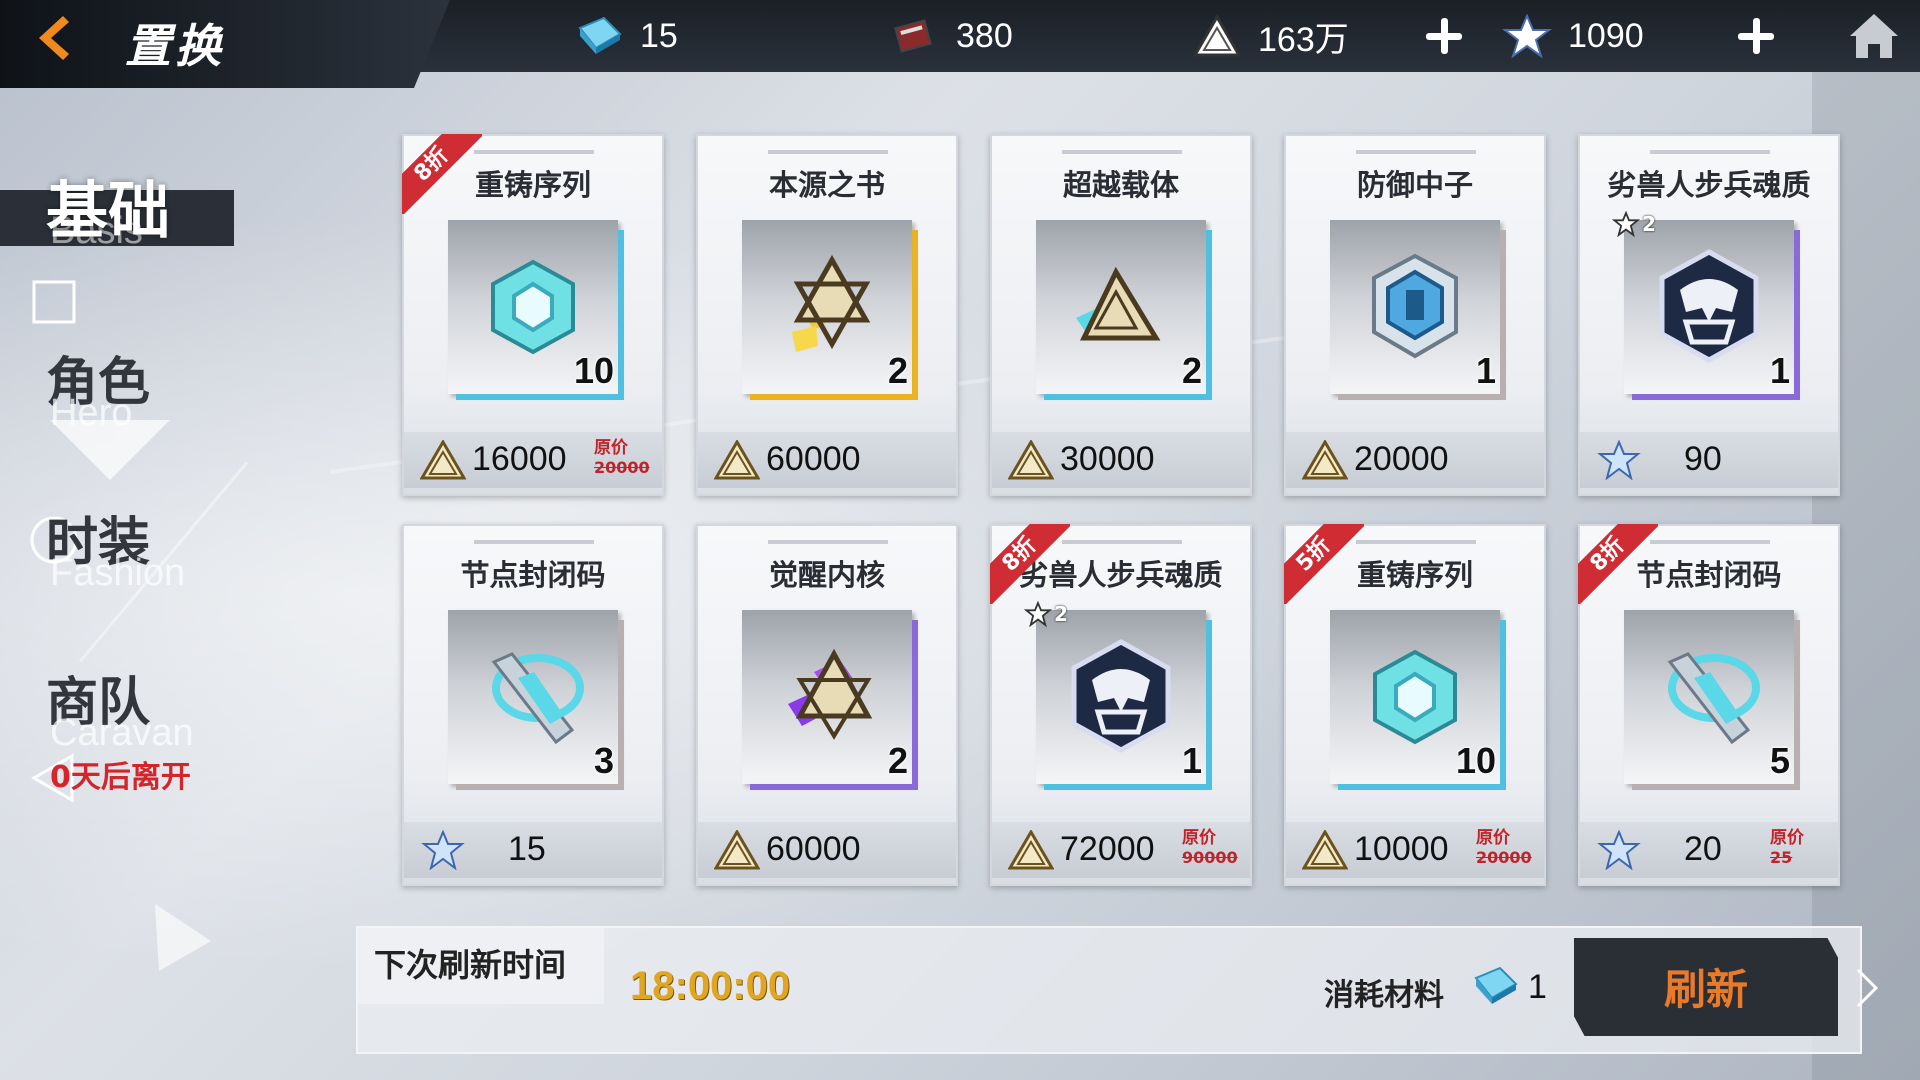 The height and width of the screenshot is (1080, 1920). I want to click on background-shard, so click(170, 930).